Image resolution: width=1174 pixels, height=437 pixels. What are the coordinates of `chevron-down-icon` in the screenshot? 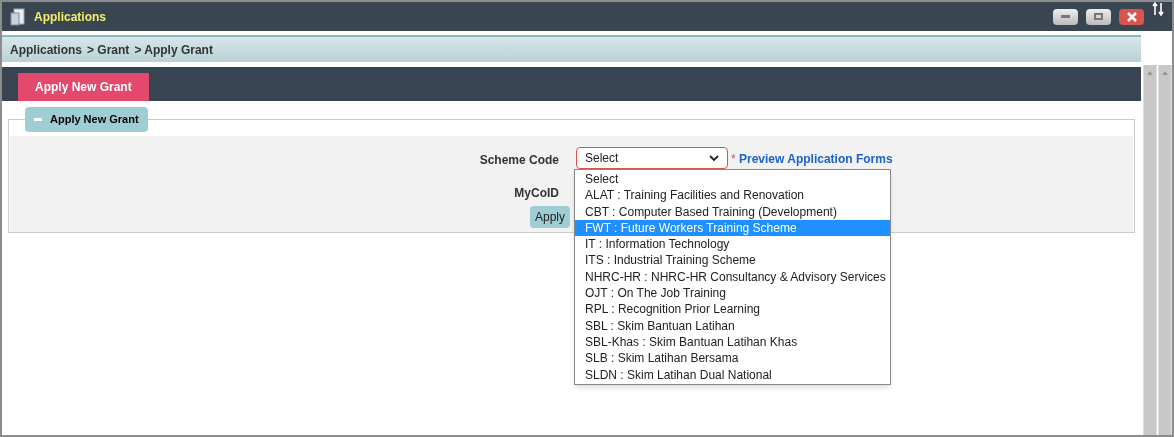 It's located at (714, 158).